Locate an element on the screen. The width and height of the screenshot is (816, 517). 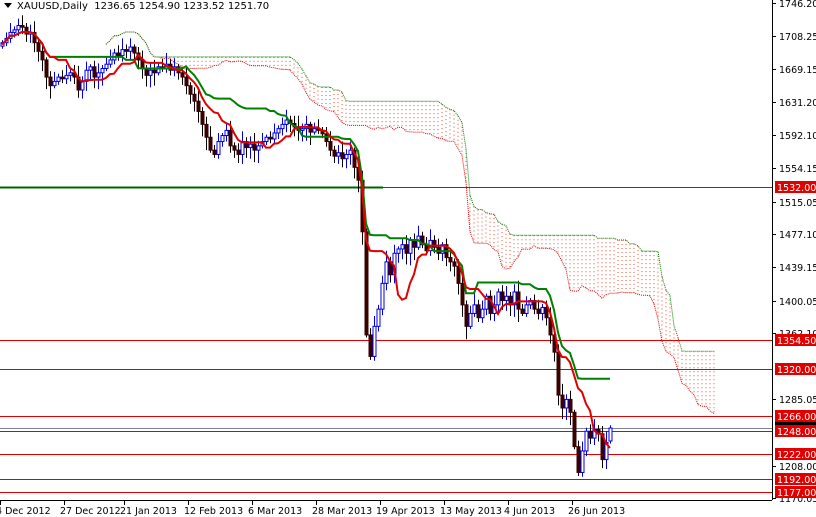
level-price-label: 1320.00 is located at coordinates (796, 370).